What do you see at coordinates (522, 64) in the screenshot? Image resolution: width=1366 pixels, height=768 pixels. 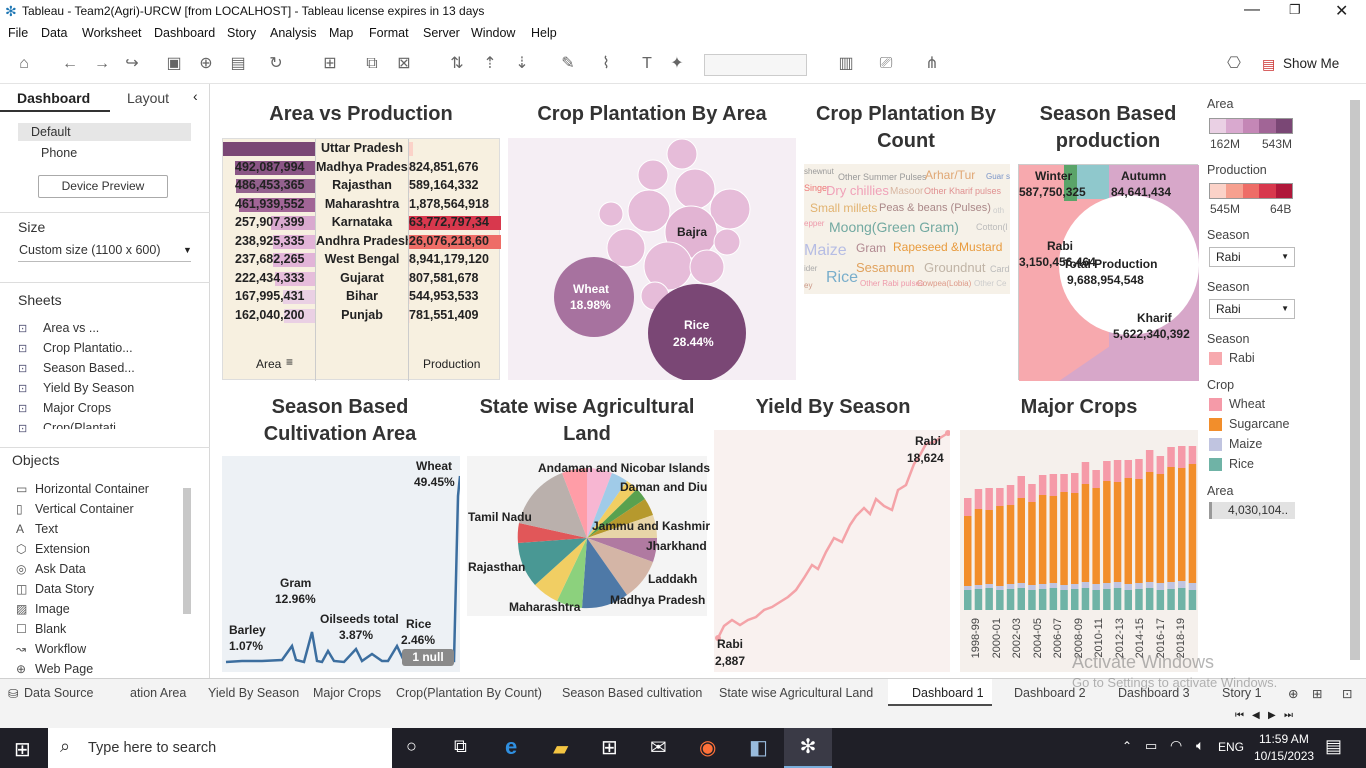 I see `sort-desc-icon: ⇣` at bounding box center [522, 64].